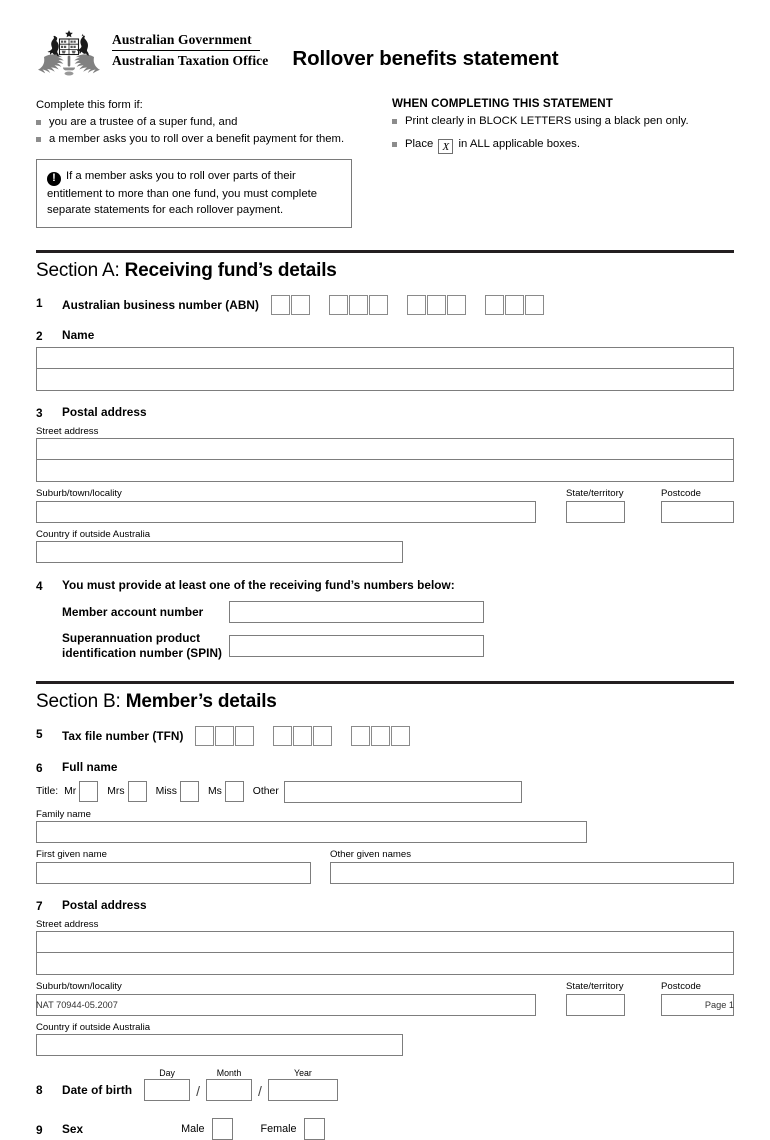  What do you see at coordinates (78, 270) in the screenshot?
I see `section-a-label: Section A:` at bounding box center [78, 270].